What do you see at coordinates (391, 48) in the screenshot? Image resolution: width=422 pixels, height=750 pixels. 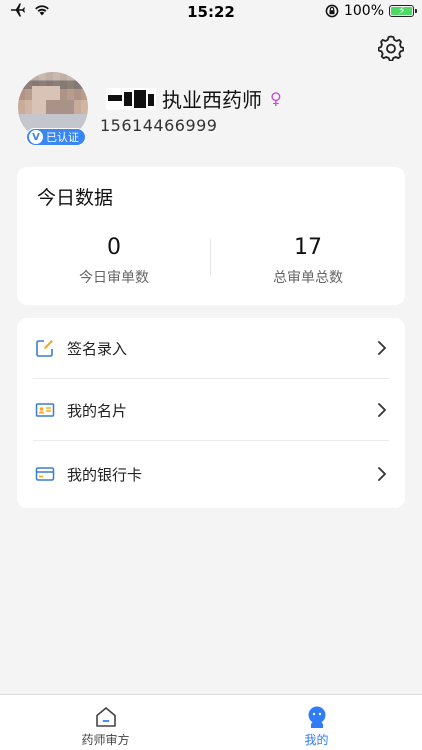 I see `settings-gear-icon` at bounding box center [391, 48].